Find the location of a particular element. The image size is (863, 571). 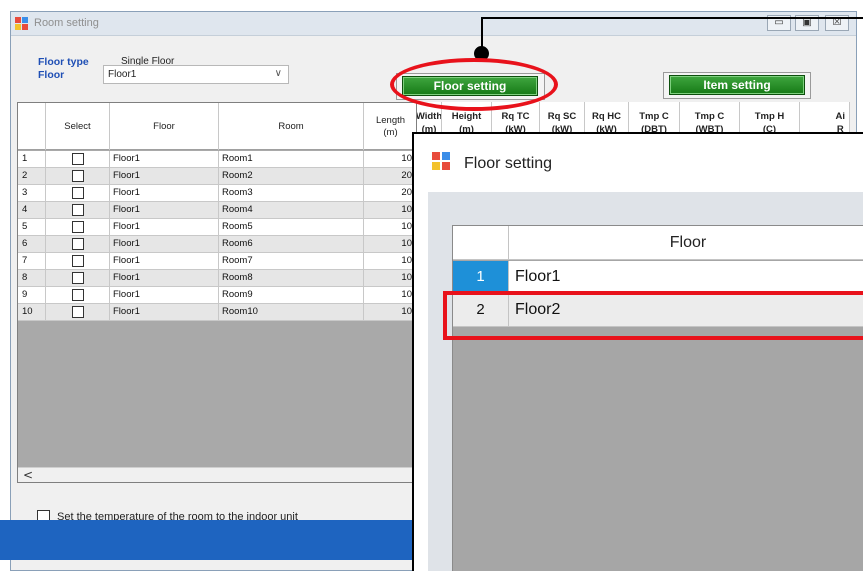

floor-select-value: Floor1 is located at coordinates (122, 74).